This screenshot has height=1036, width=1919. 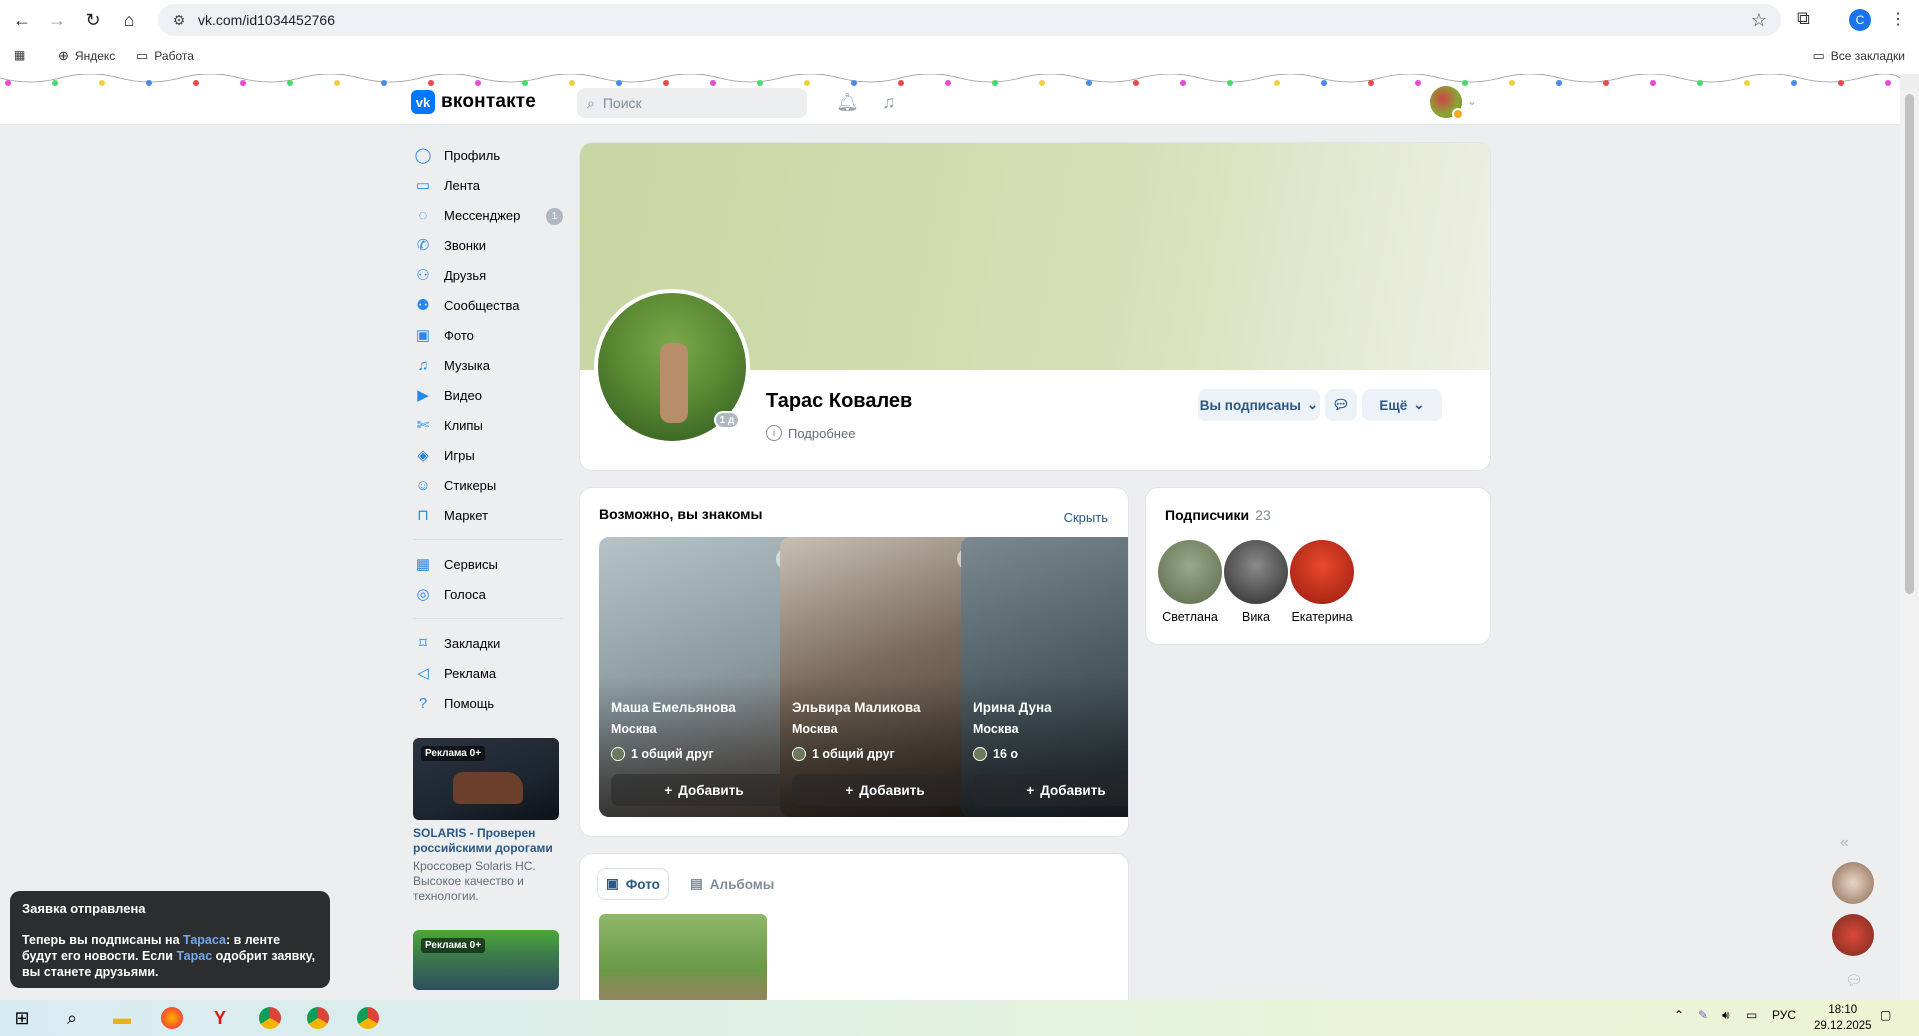 What do you see at coordinates (1472, 101) in the screenshot?
I see `chevron-down-icon: ⌄` at bounding box center [1472, 101].